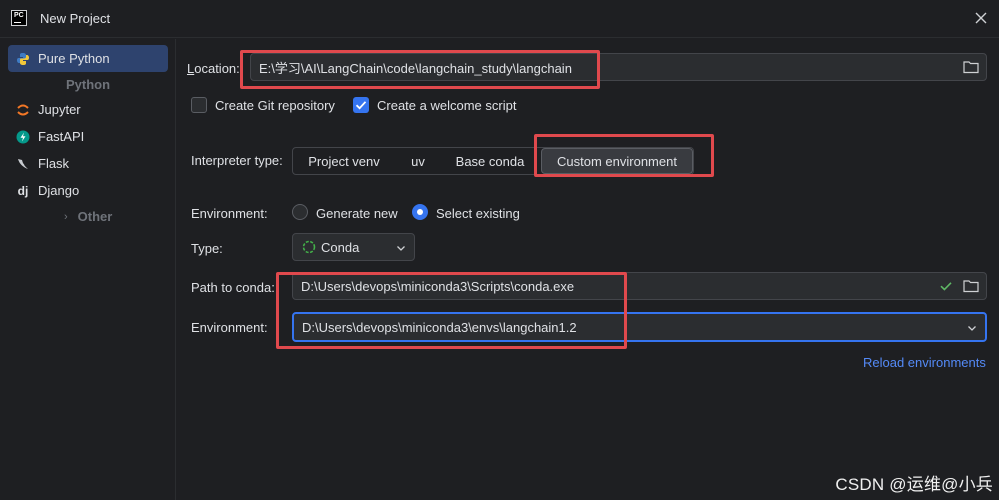  I want to click on checkmark-icon, so click(361, 105).